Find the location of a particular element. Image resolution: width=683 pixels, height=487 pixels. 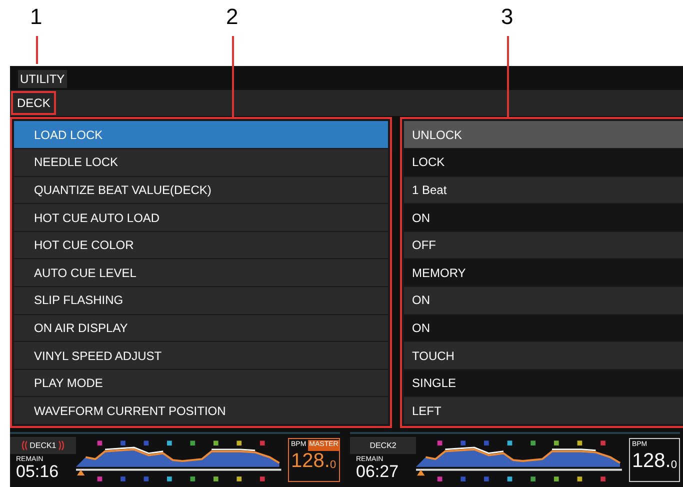

setting-value: UNLOCK is located at coordinates (543, 134).